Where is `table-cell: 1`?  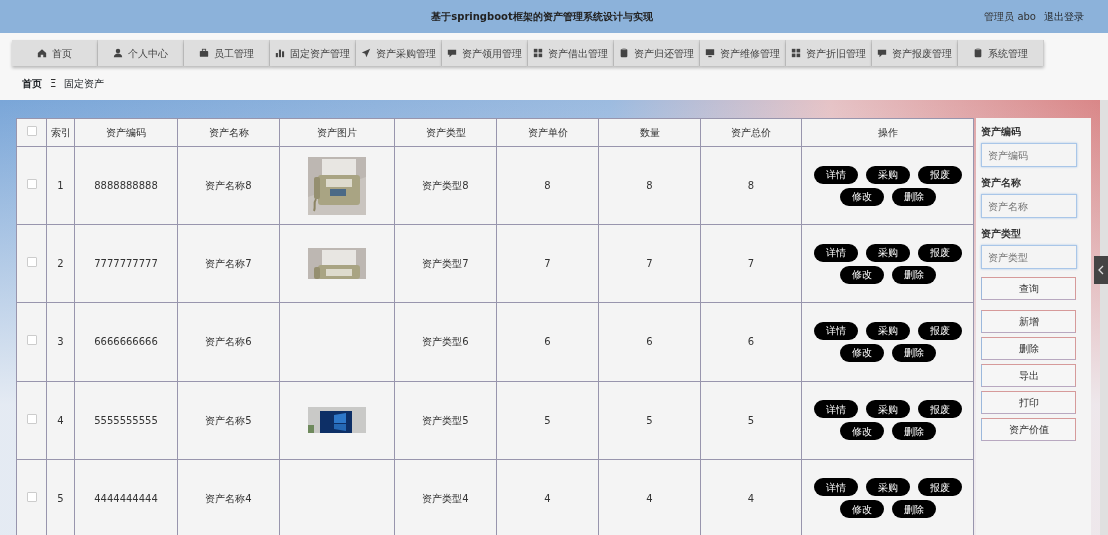
table-cell: 1 is located at coordinates (60, 186).